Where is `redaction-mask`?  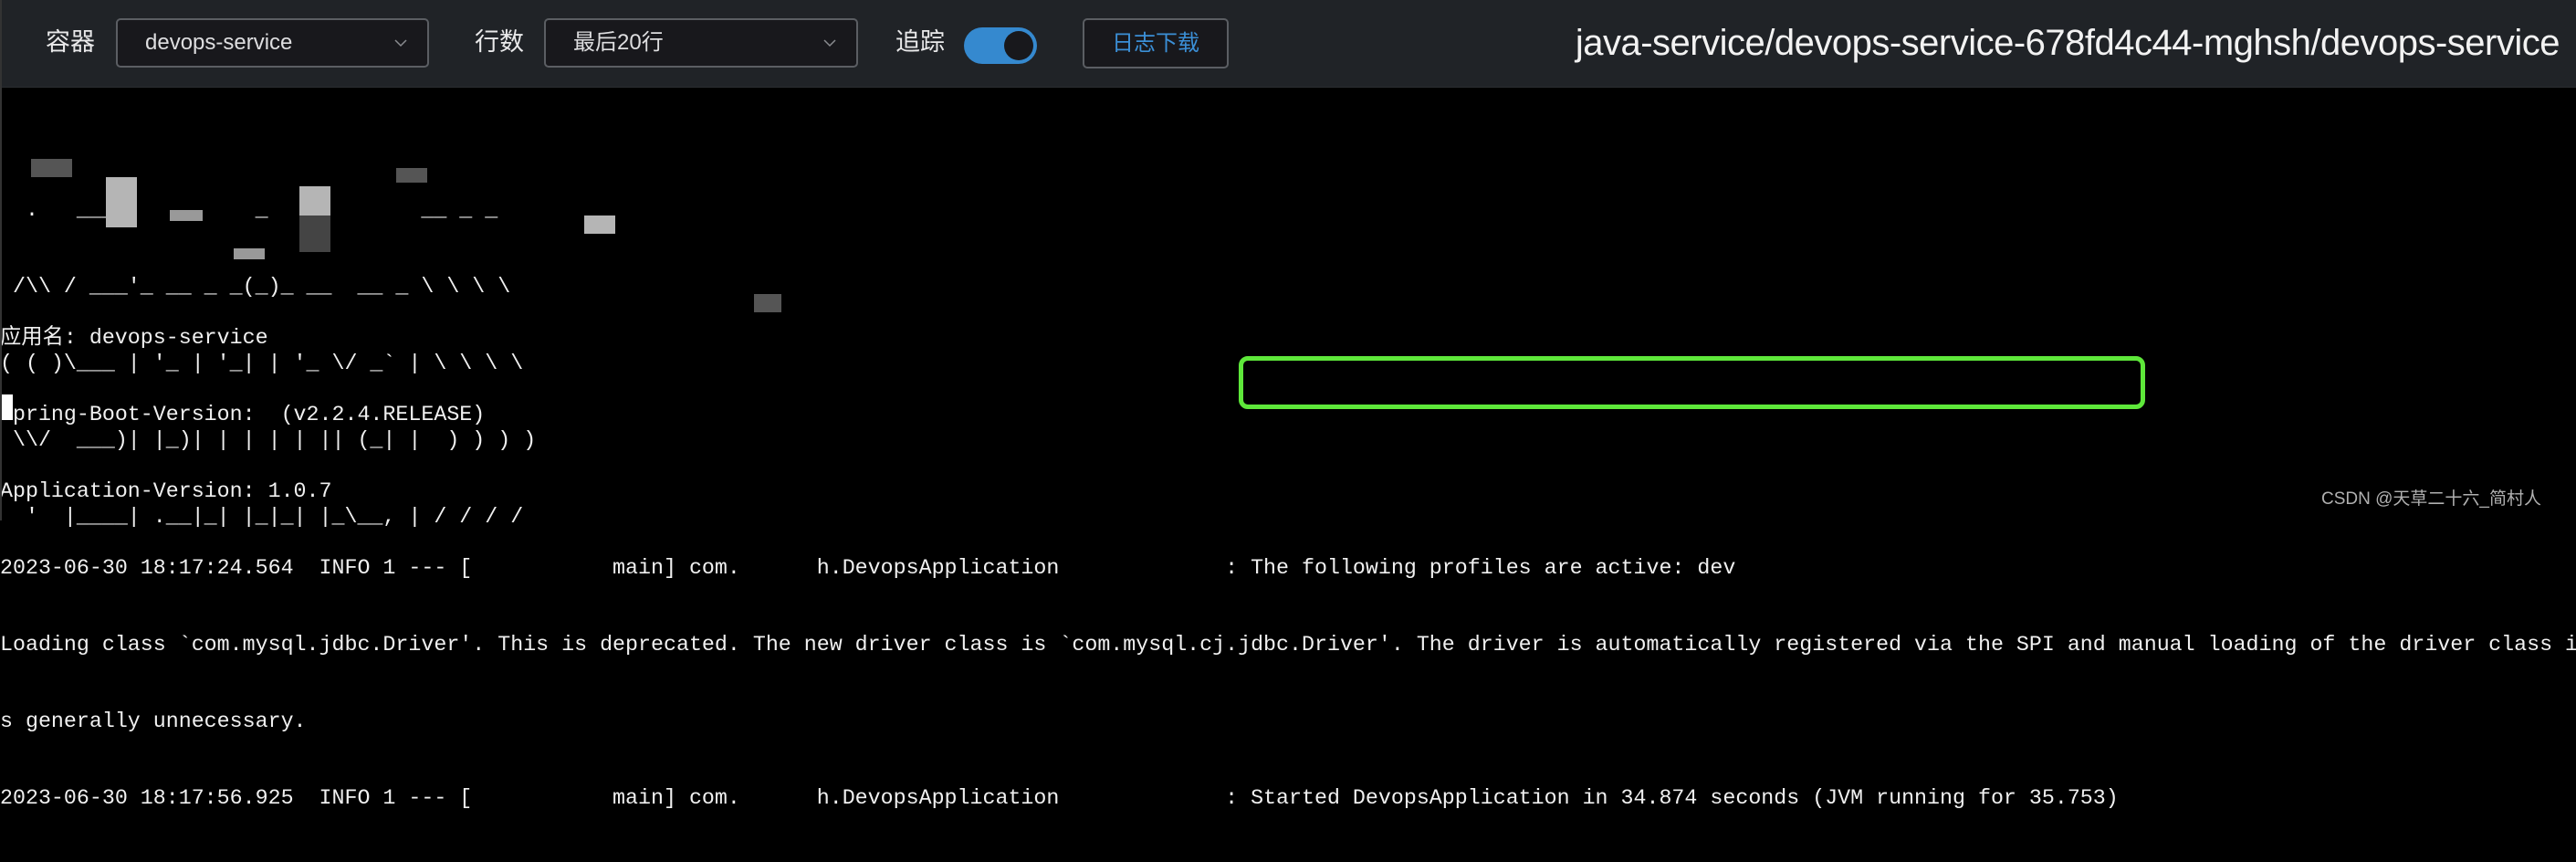 redaction-mask is located at coordinates (767, 303).